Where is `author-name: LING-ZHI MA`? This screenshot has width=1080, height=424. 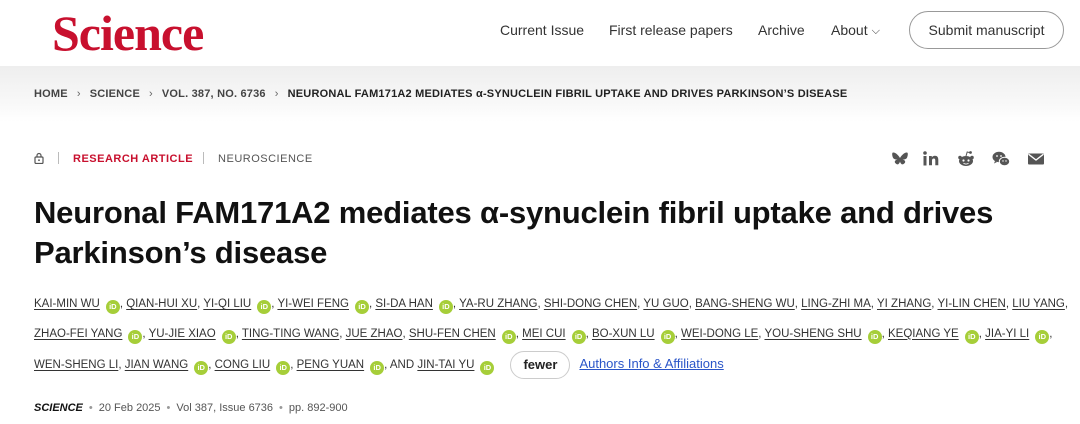 author-name: LING-ZHI MA is located at coordinates (836, 304).